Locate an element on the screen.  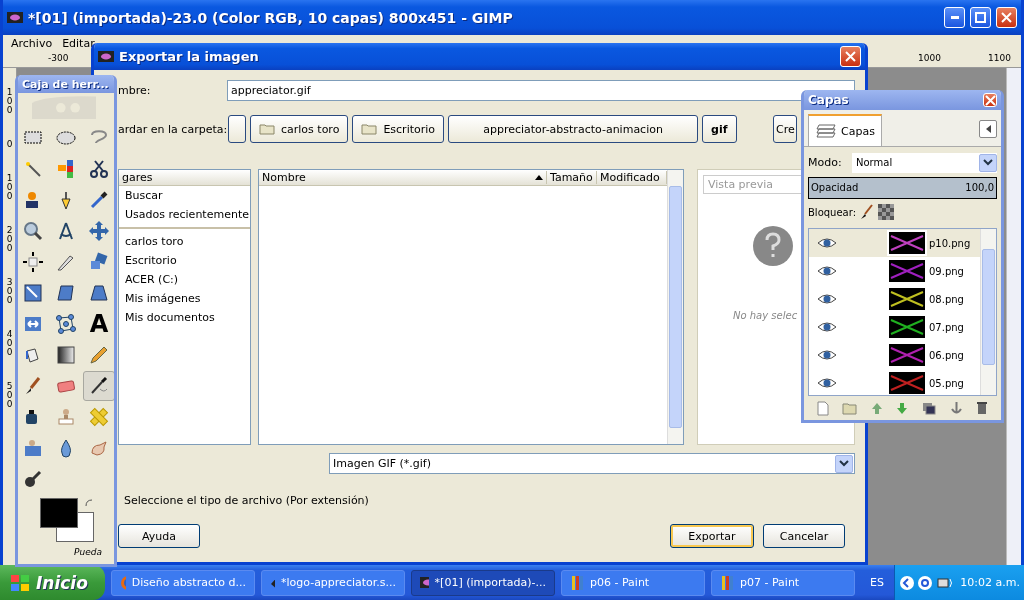
tool-button: A is located at coordinates (98, 324).